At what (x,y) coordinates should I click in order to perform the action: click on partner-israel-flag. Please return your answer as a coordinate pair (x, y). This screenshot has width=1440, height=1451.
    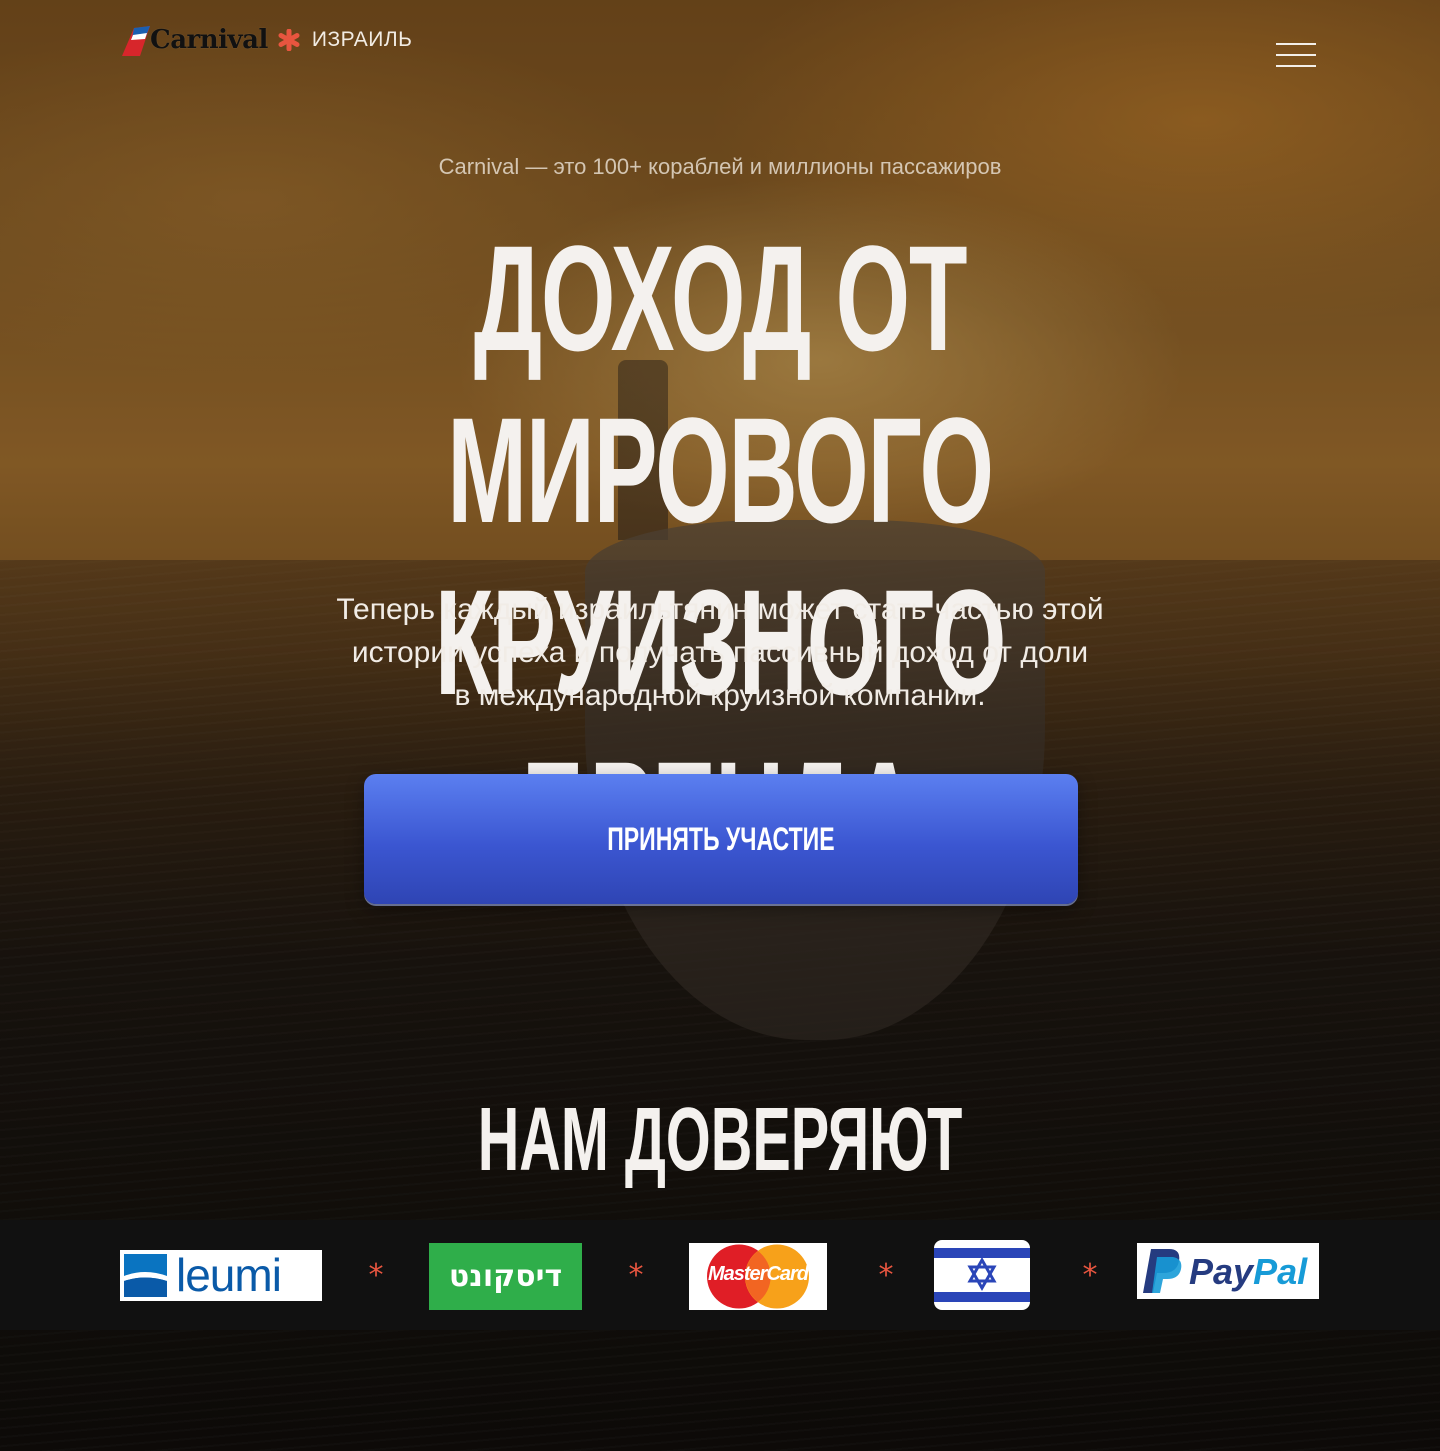
    Looking at the image, I should click on (982, 1275).